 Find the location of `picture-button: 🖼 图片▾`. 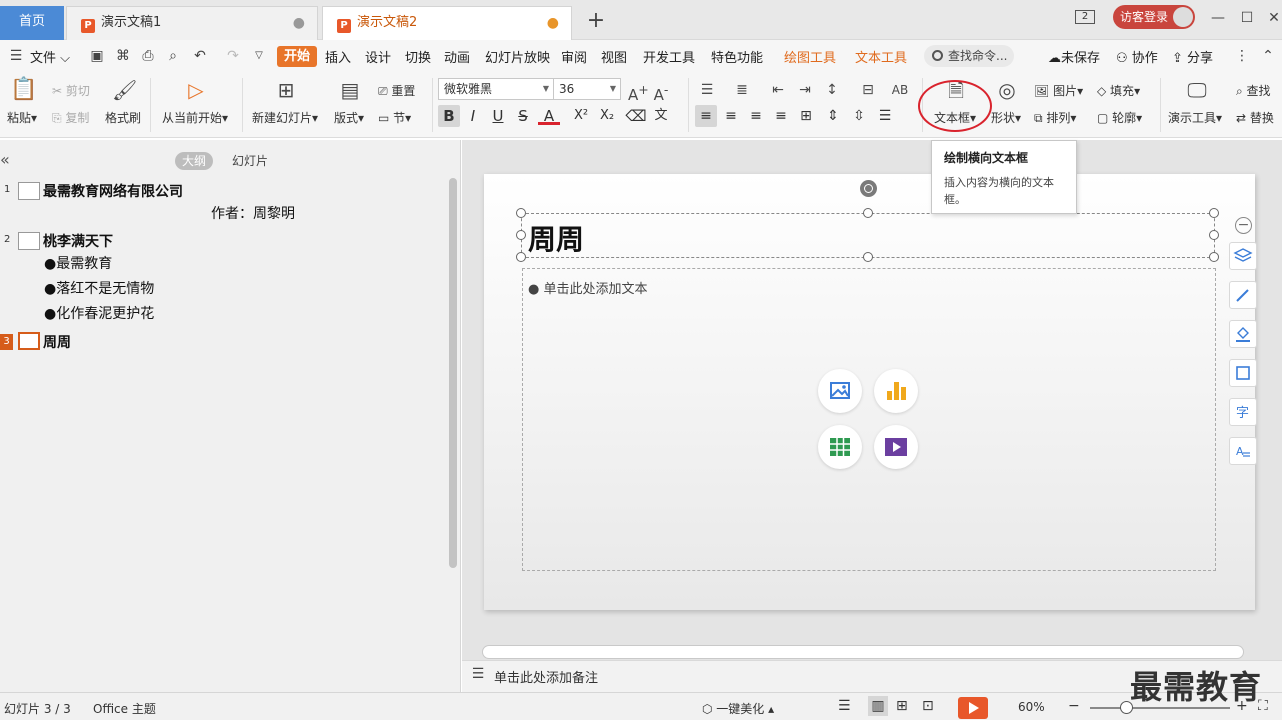

picture-button: 🖼 图片▾ is located at coordinates (1058, 90).